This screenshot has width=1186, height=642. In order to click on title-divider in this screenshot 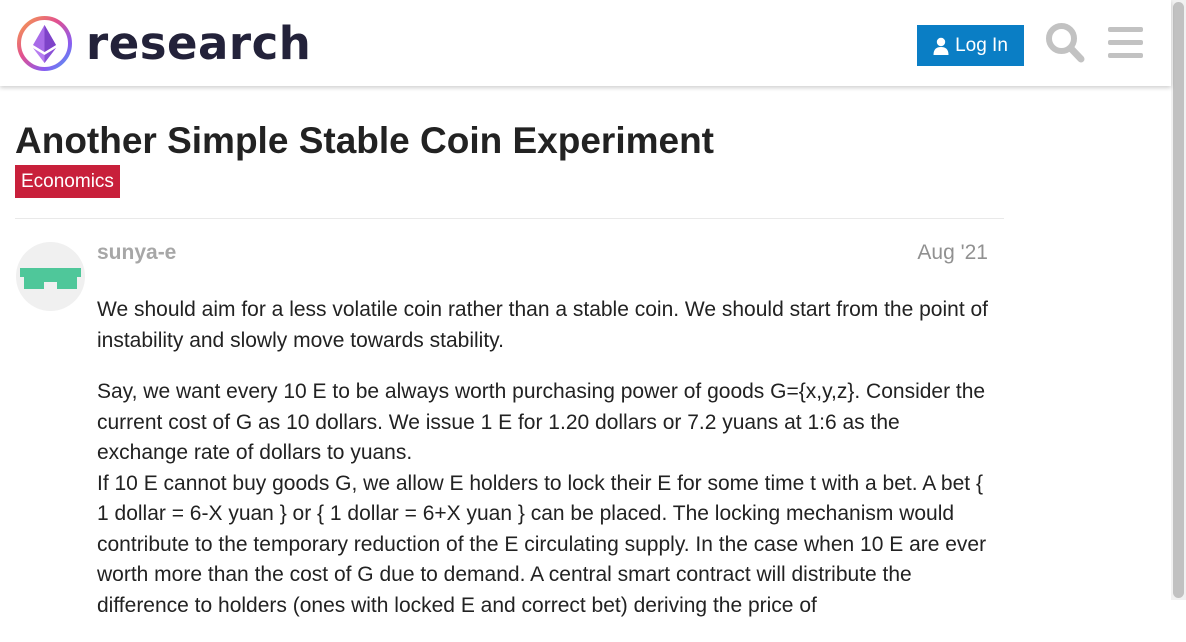, I will do `click(509, 218)`.